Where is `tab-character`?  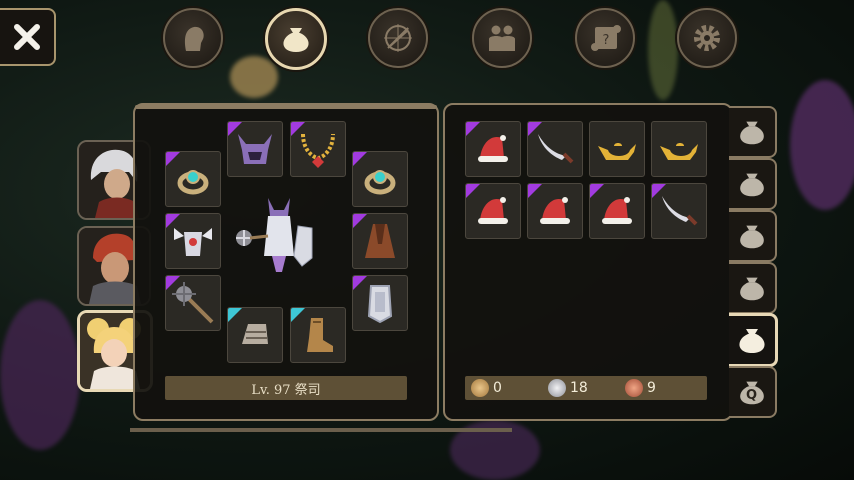
tab-character is located at coordinates (193, 38).